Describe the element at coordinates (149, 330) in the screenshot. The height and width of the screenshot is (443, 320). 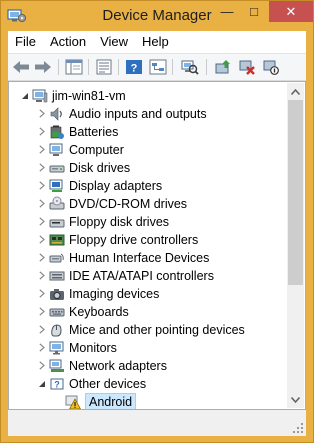
I see `tree-item-mouse: Mice and other pointing devices` at that location.